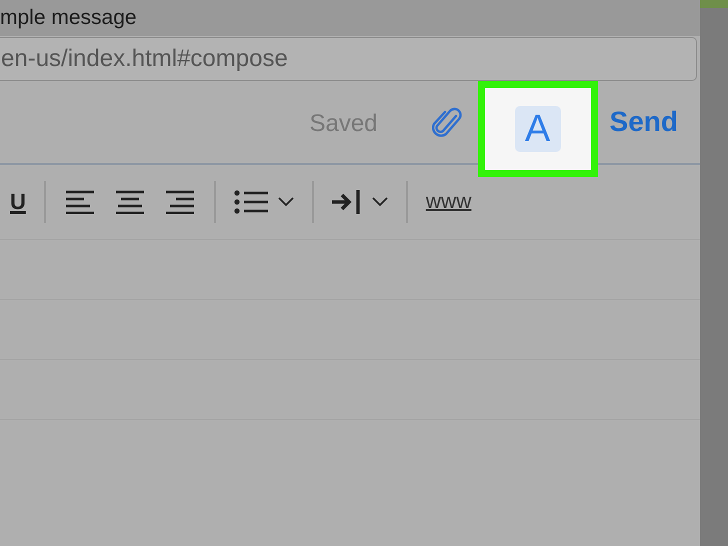 The width and height of the screenshot is (728, 546). Describe the element at coordinates (264, 202) in the screenshot. I see `bullet-list-button` at that location.